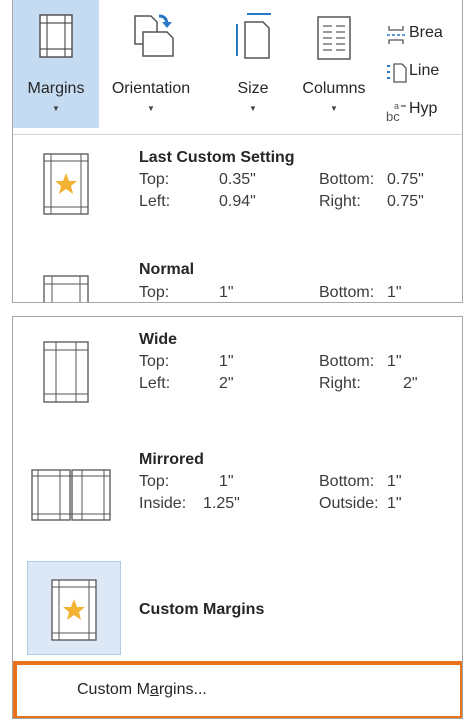  I want to click on hyphenation-label: Hyp, so click(423, 108).